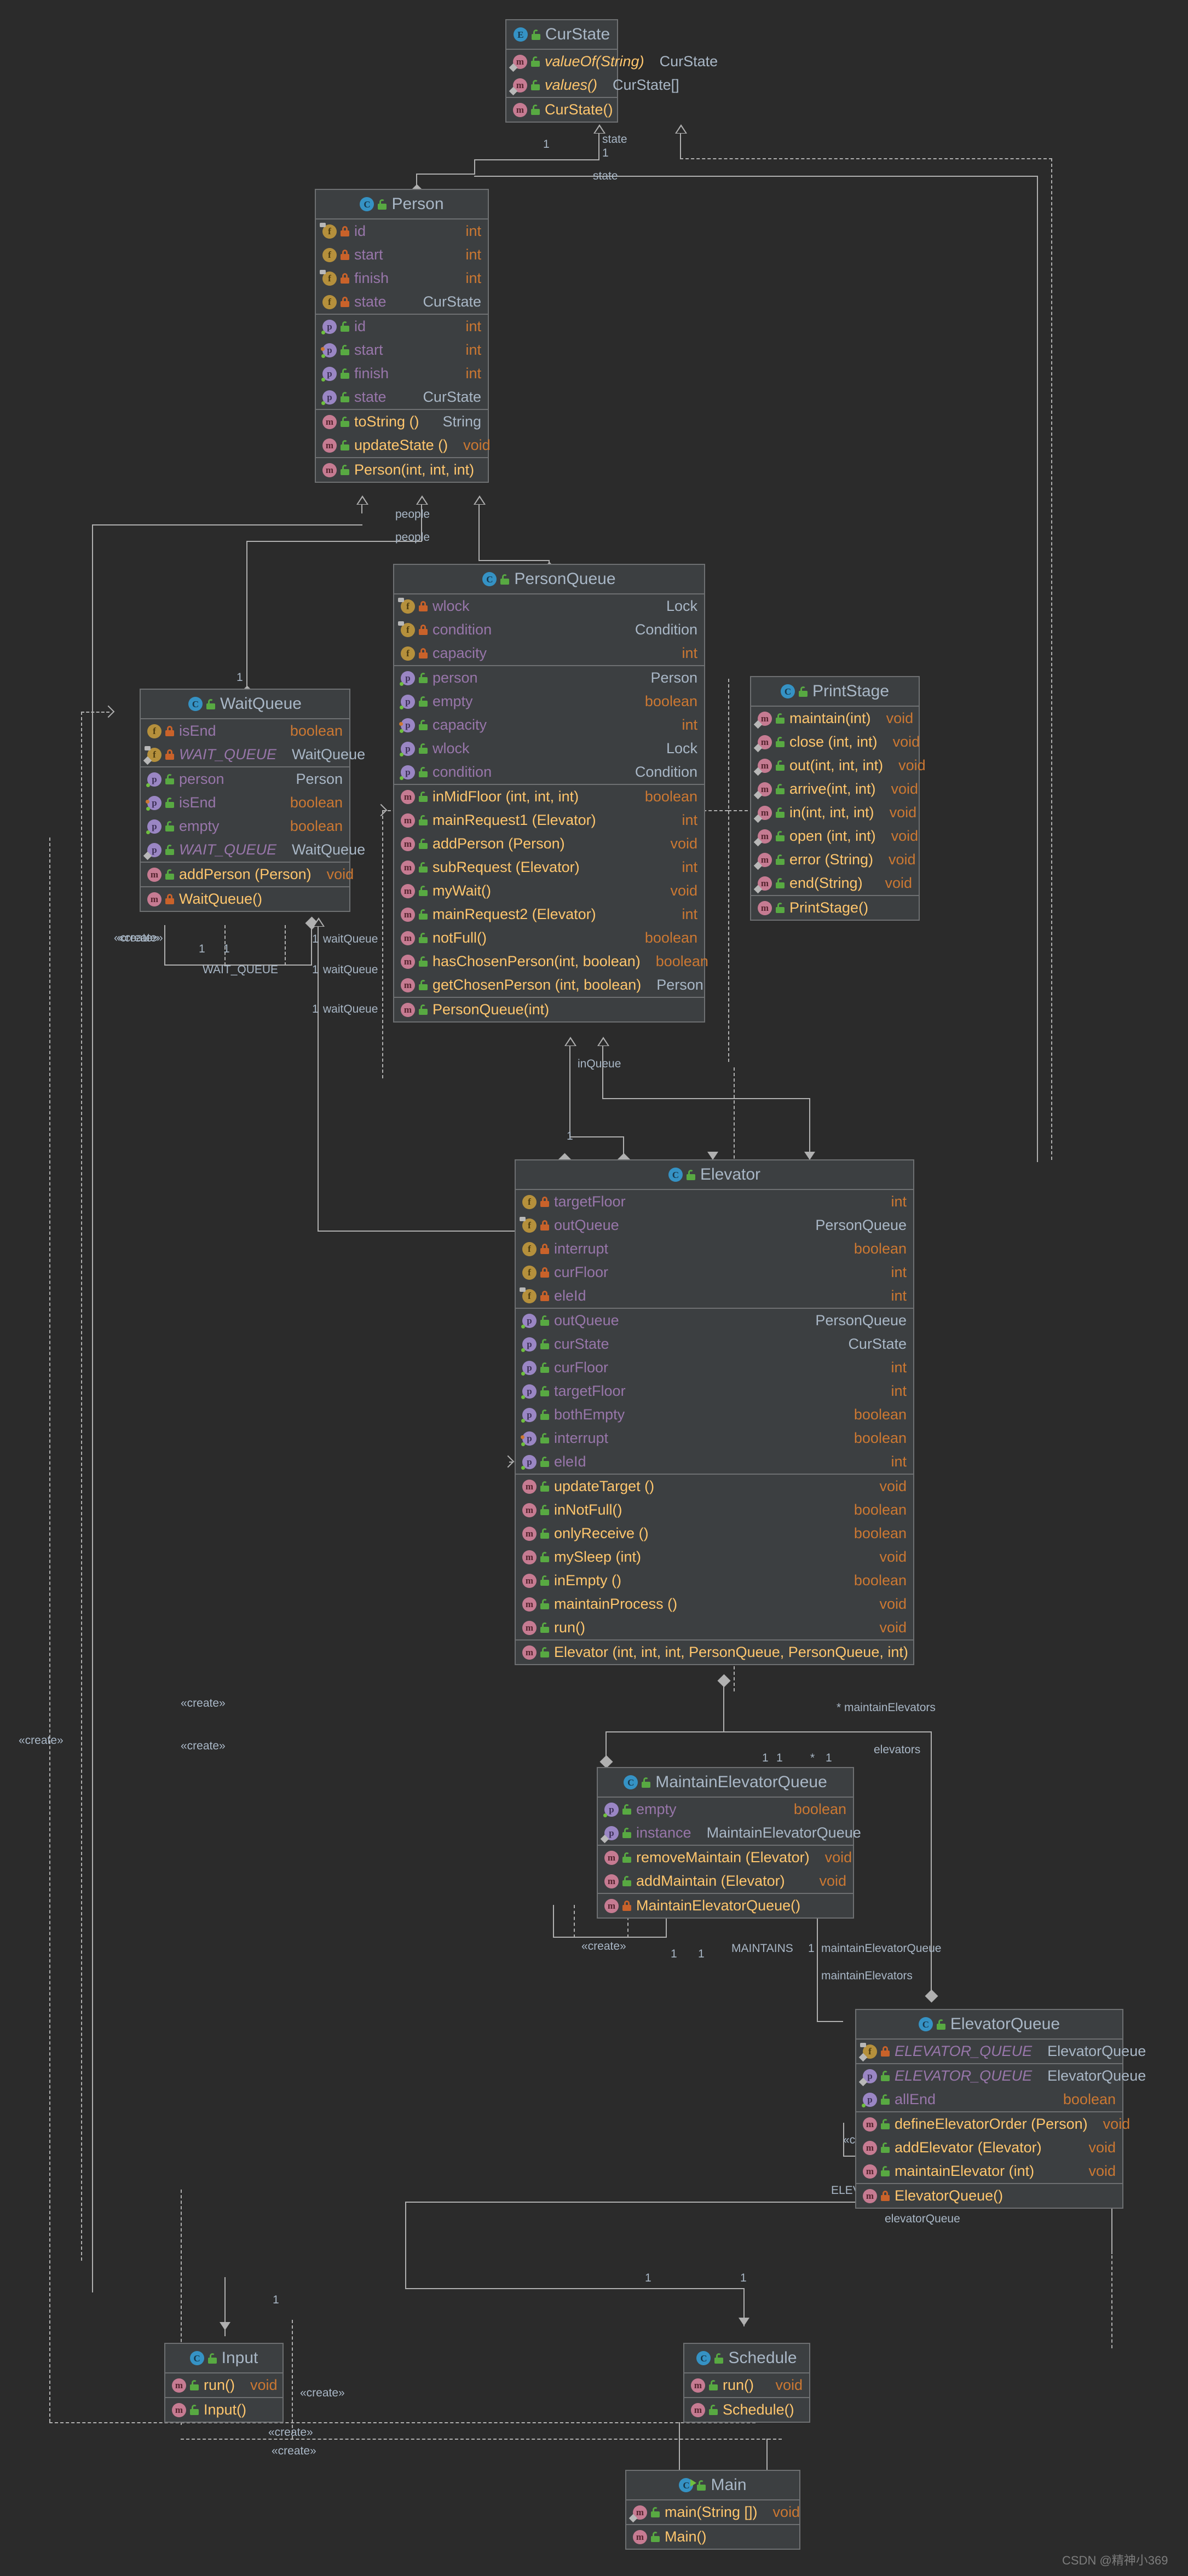 Image resolution: width=1188 pixels, height=2576 pixels. I want to click on property-row: p bothEmpty boolean, so click(715, 1414).